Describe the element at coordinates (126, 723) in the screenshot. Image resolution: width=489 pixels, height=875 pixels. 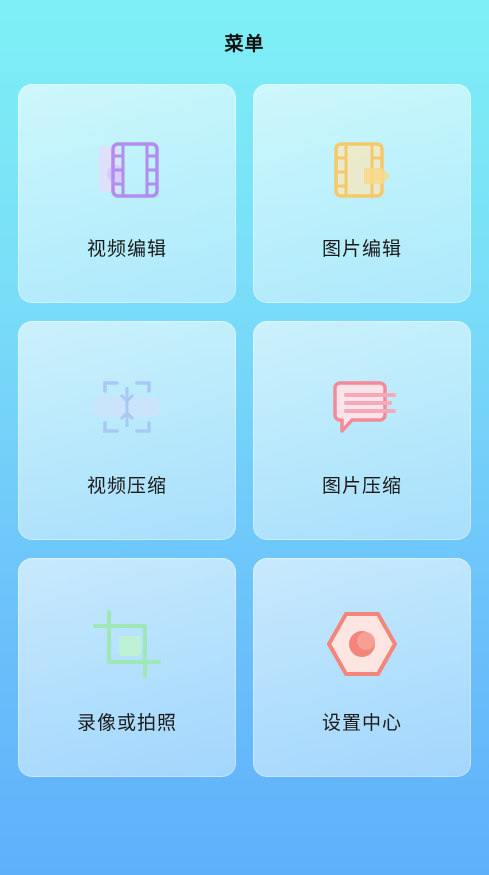
I see `menu-card-label: 录像或拍照` at that location.